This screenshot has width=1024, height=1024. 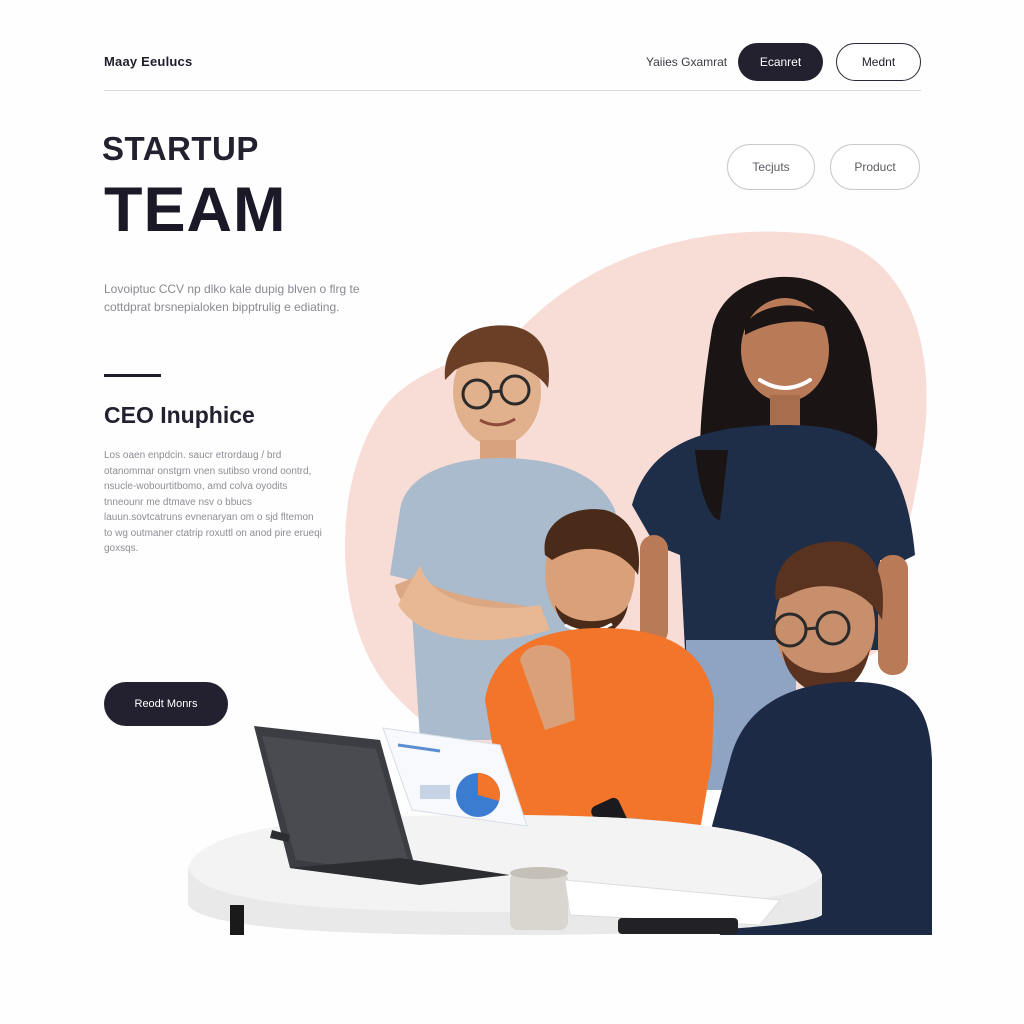 I want to click on role-title: CEO Inuphice, so click(x=179, y=415).